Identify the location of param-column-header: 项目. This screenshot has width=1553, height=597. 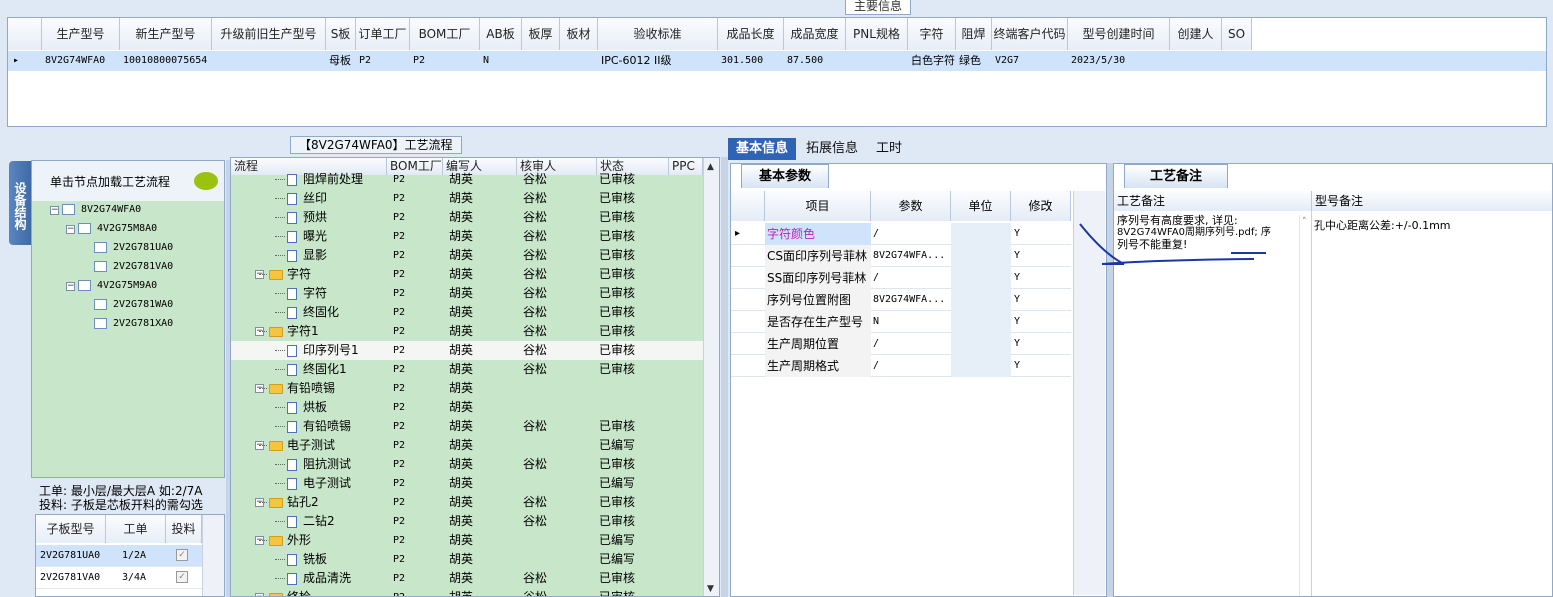
(818, 206).